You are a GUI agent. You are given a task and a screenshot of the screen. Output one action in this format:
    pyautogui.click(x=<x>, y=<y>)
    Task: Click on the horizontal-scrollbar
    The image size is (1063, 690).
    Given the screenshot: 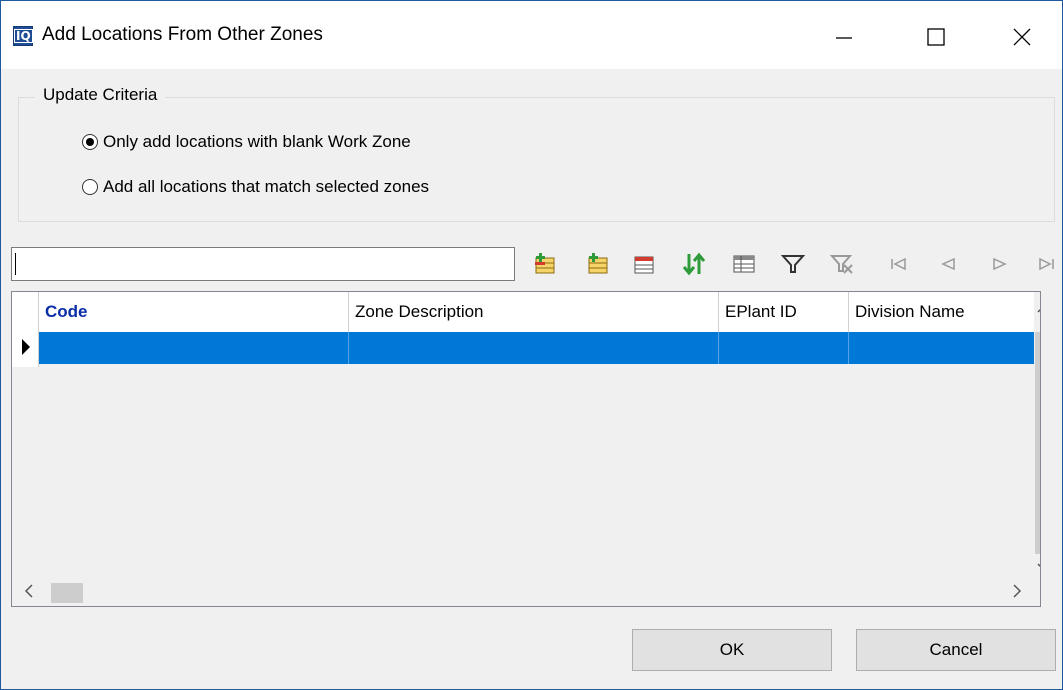 What is the action you would take?
    pyautogui.click(x=526, y=590)
    